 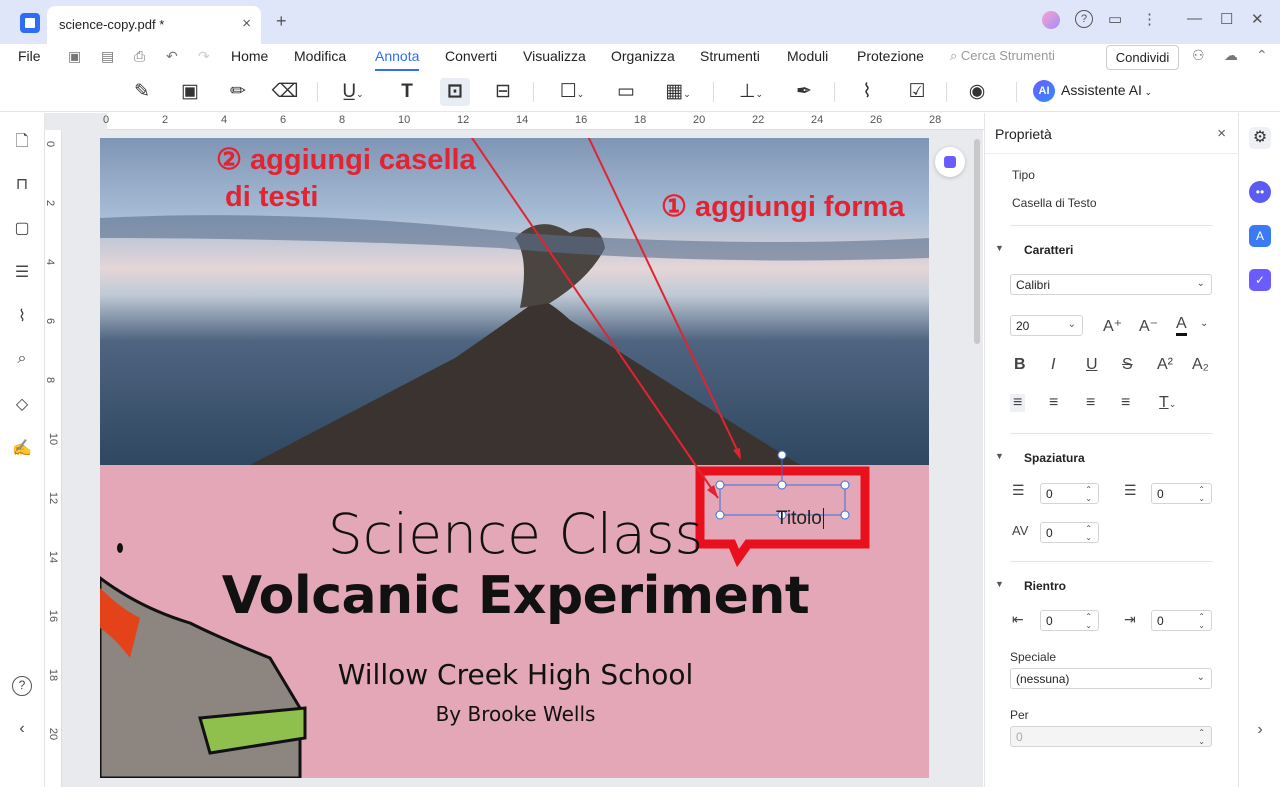 I want to click on account-icon: ⚇, so click(x=1198, y=55).